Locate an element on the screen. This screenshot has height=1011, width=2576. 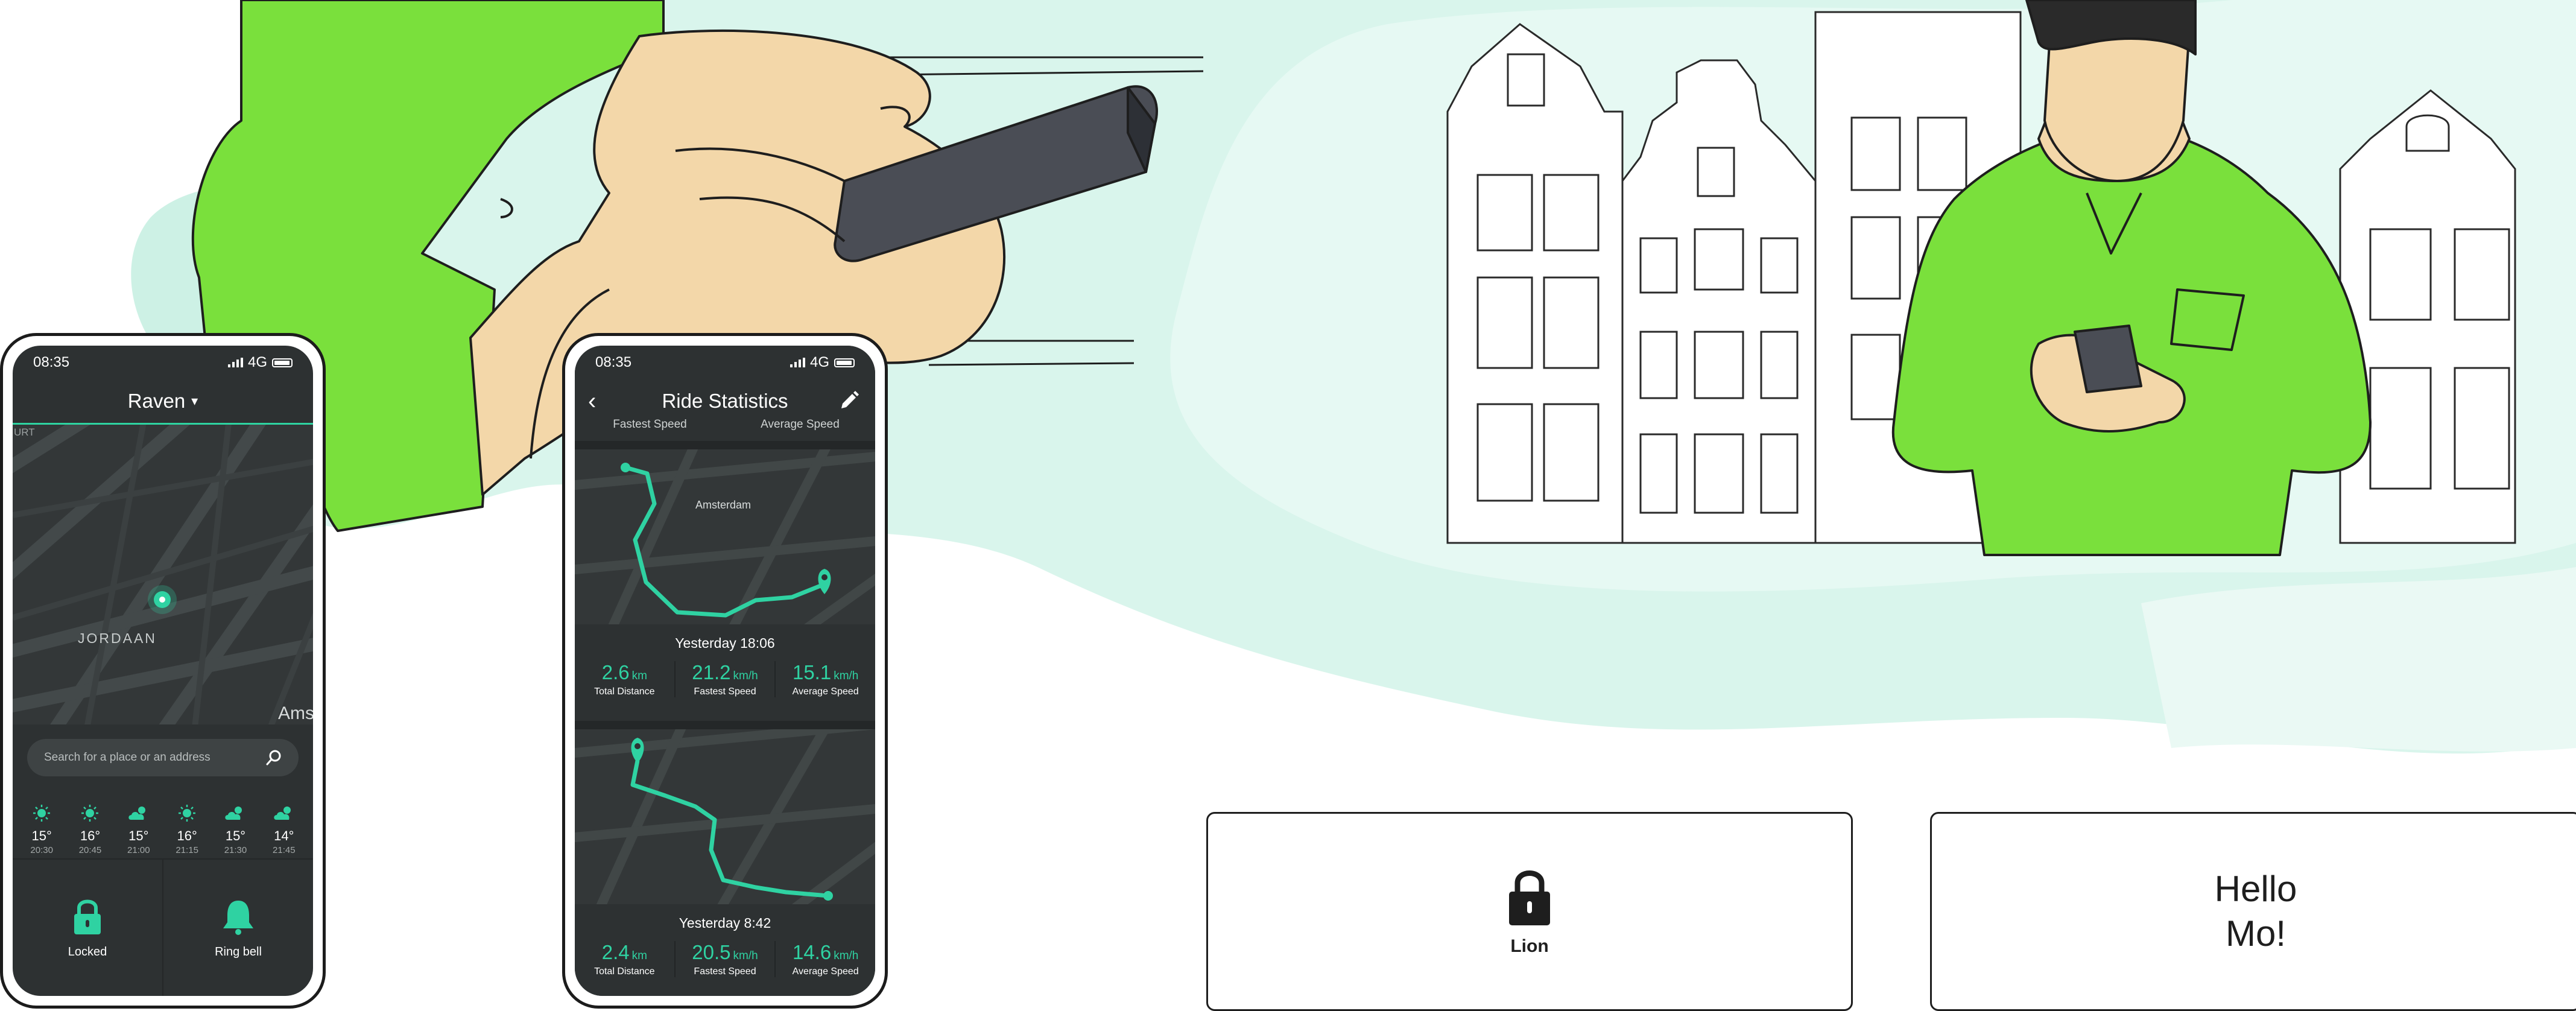
ride-map: Amsterdam is located at coordinates (725, 536).